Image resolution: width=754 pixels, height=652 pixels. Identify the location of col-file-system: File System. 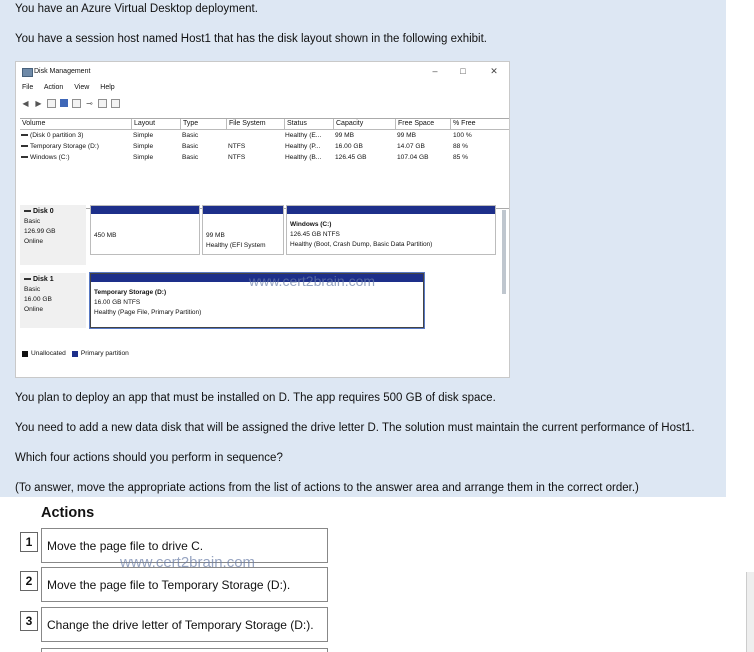
(255, 124).